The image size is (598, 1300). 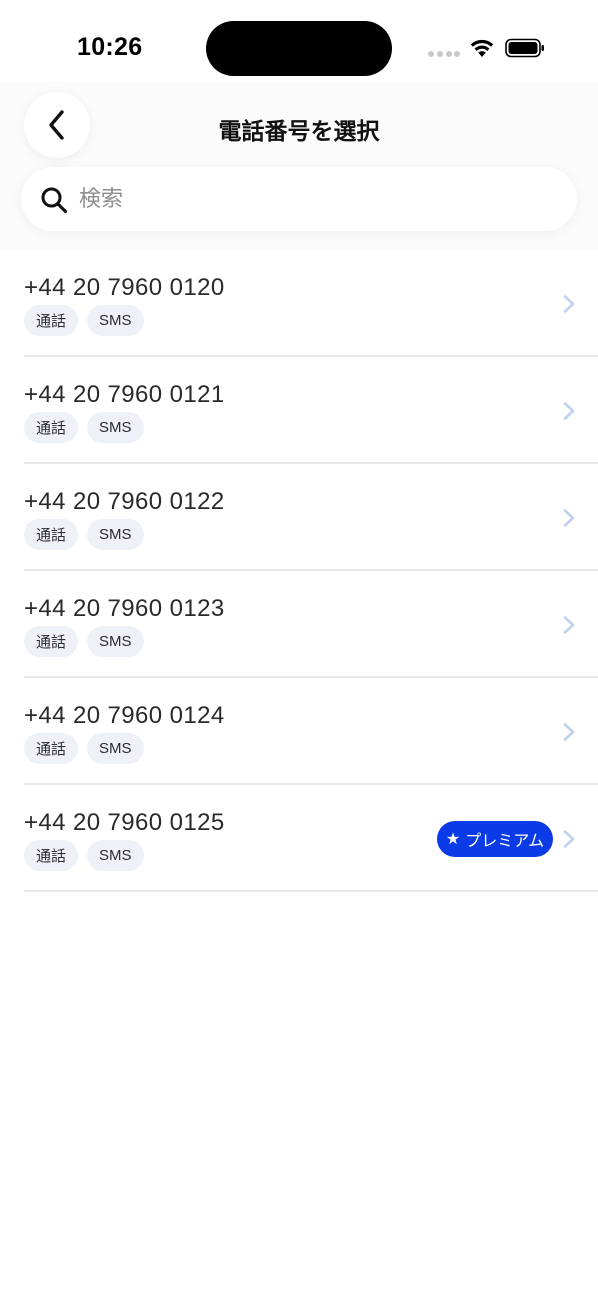 What do you see at coordinates (299, 731) in the screenshot?
I see `phone-number-row: +44 20 7960 0124 通話 SMS` at bounding box center [299, 731].